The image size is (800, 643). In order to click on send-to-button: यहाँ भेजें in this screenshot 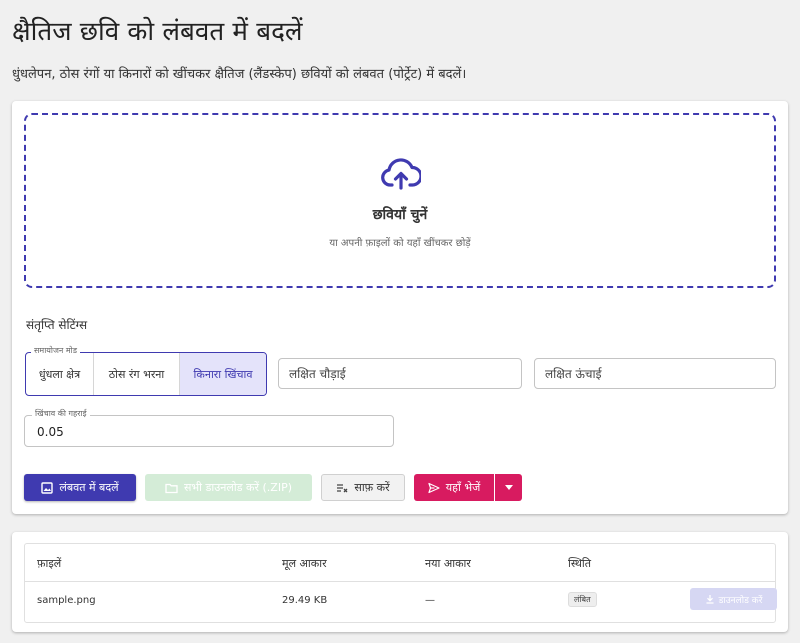, I will do `click(454, 487)`.